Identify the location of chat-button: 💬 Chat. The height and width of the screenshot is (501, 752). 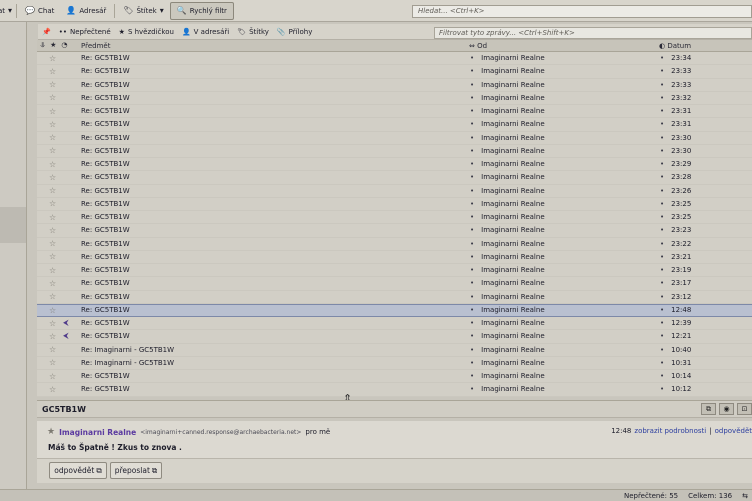
(39, 11).